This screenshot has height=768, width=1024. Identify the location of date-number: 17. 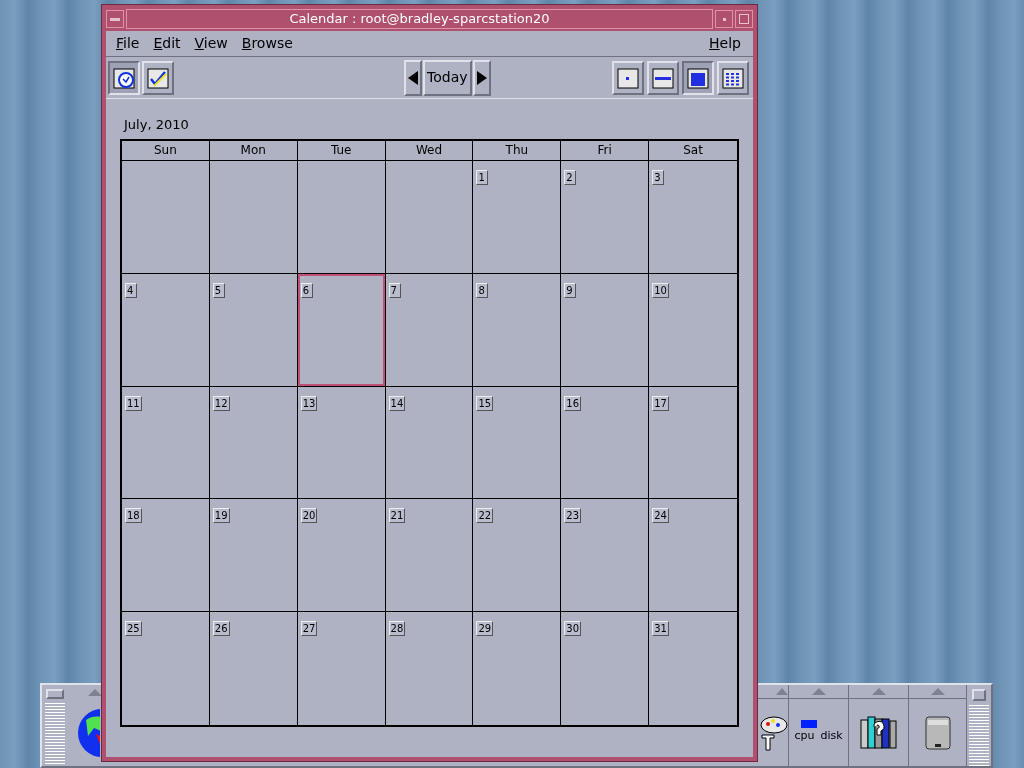
(660, 403).